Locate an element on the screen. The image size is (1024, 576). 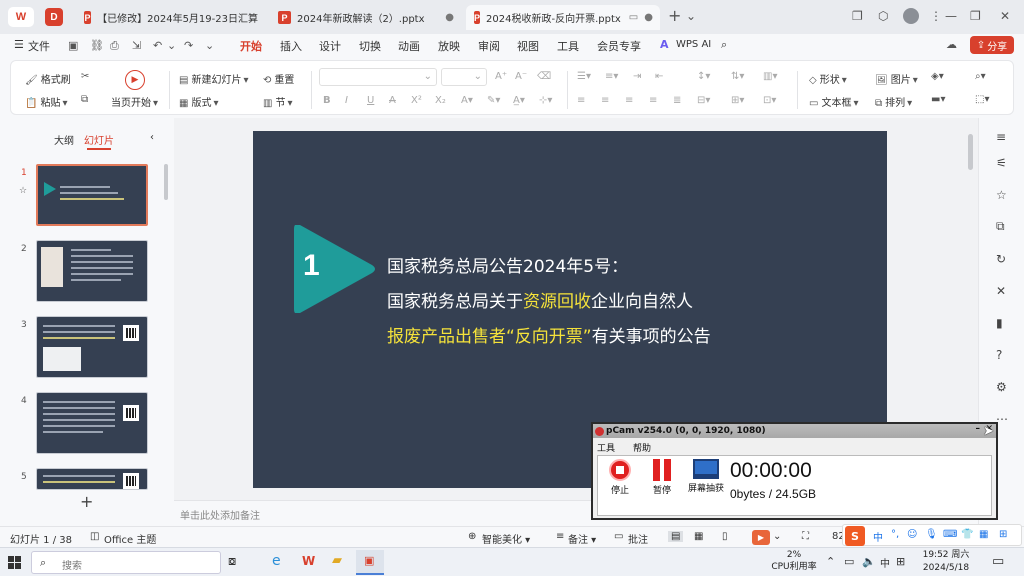
hamburger-icon: ☰ is located at coordinates (19, 44).